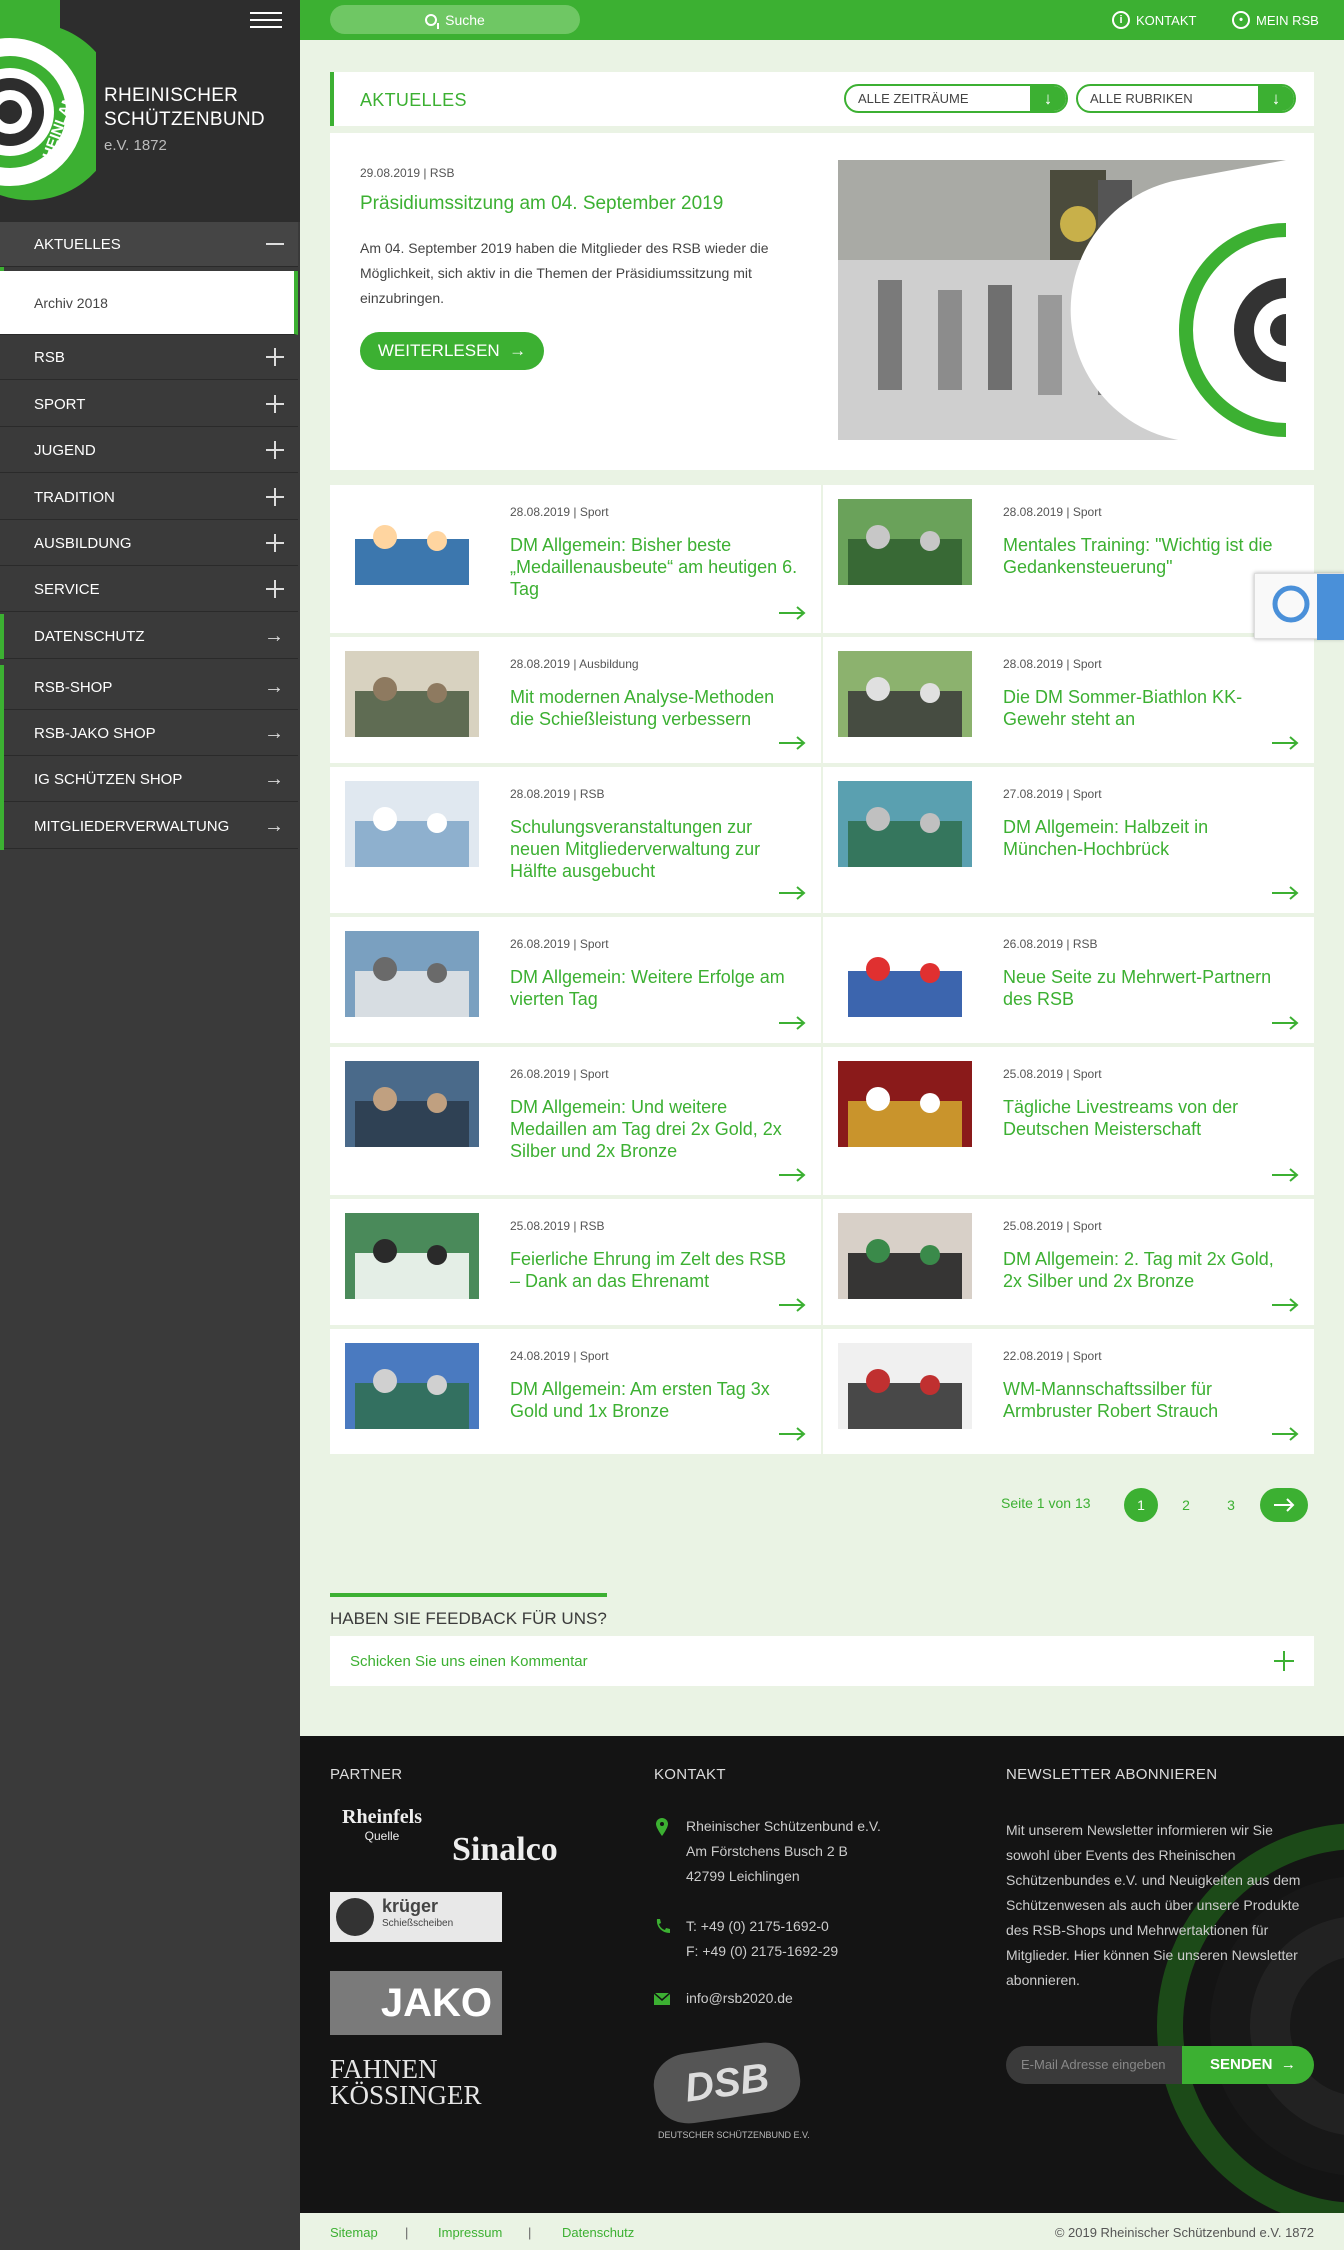  What do you see at coordinates (762, 1926) in the screenshot?
I see `tel: T: +49 (0) 2175-1692-0` at bounding box center [762, 1926].